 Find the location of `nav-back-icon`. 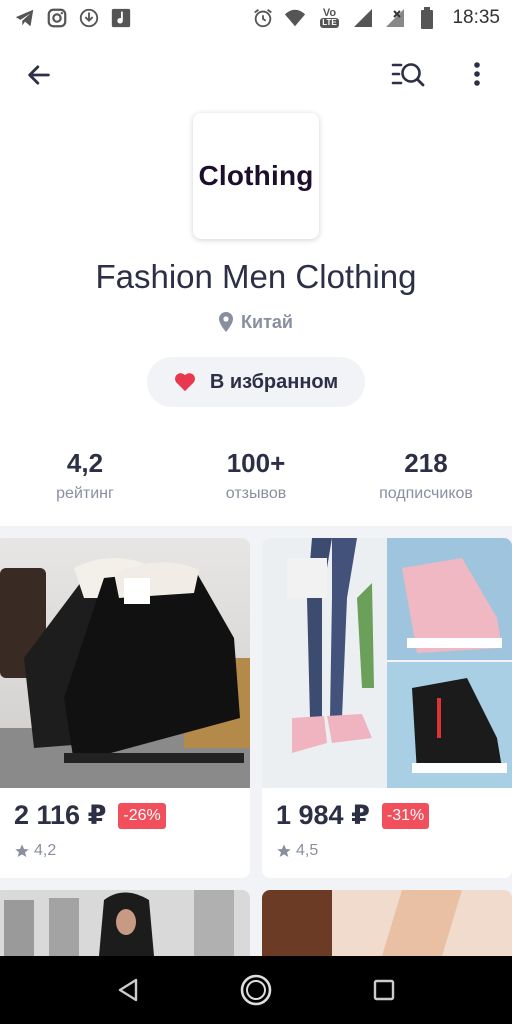

nav-back-icon is located at coordinates (128, 990).